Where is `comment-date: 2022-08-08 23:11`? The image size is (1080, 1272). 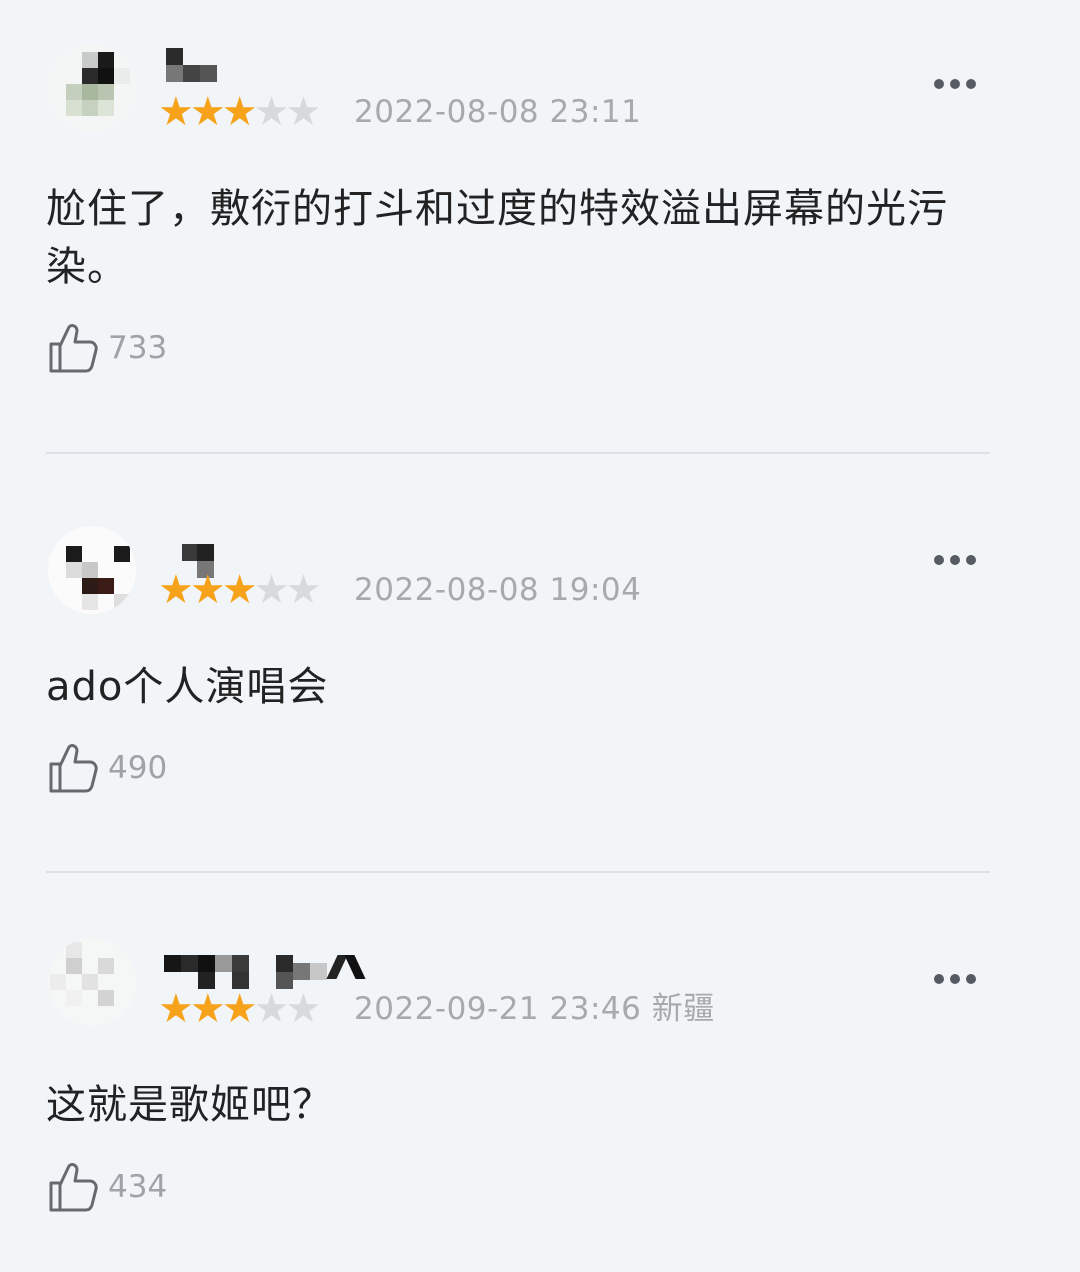
comment-date: 2022-08-08 23:11 is located at coordinates (498, 112).